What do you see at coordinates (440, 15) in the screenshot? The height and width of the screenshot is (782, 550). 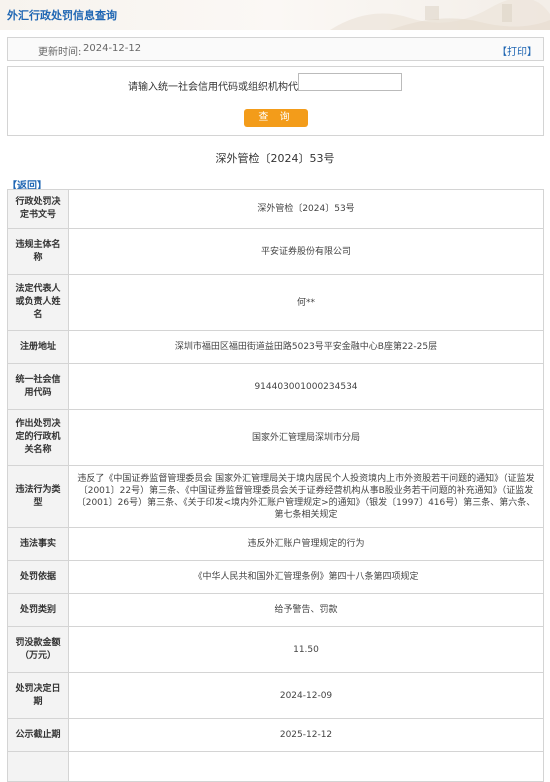 I see `header-decoration` at bounding box center [440, 15].